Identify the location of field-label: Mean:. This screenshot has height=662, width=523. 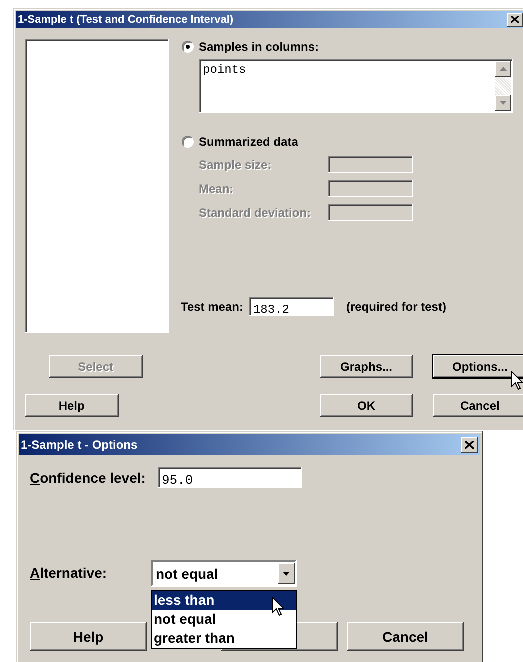
(217, 189).